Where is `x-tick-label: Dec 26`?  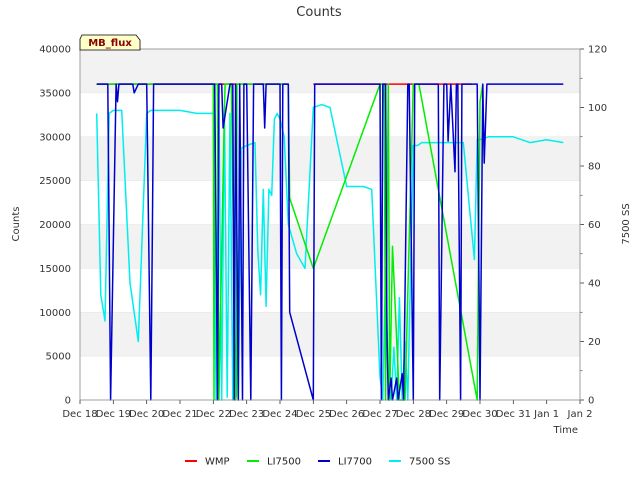
x-tick-label: Dec 26 is located at coordinates (346, 414).